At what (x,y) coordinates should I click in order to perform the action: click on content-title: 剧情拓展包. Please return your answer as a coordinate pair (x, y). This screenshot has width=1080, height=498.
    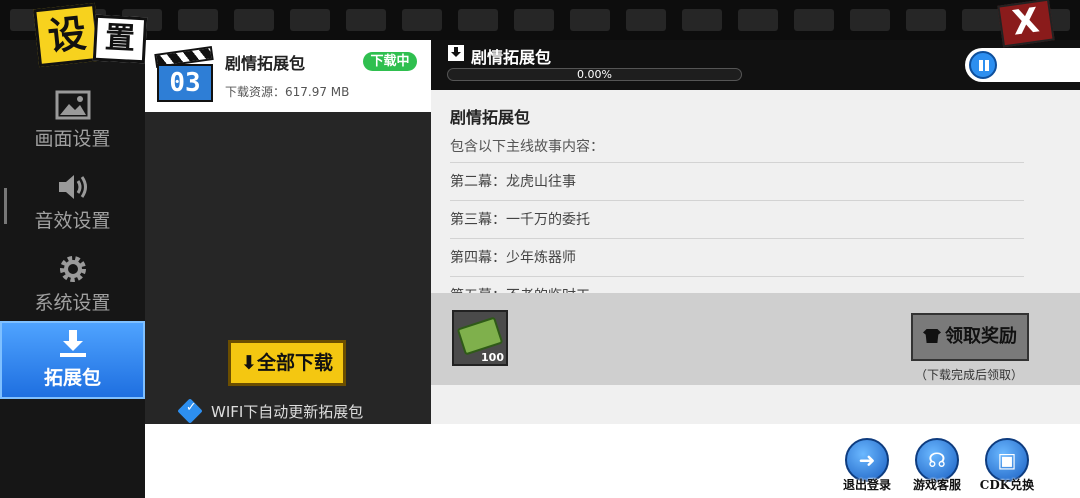
    Looking at the image, I should click on (490, 117).